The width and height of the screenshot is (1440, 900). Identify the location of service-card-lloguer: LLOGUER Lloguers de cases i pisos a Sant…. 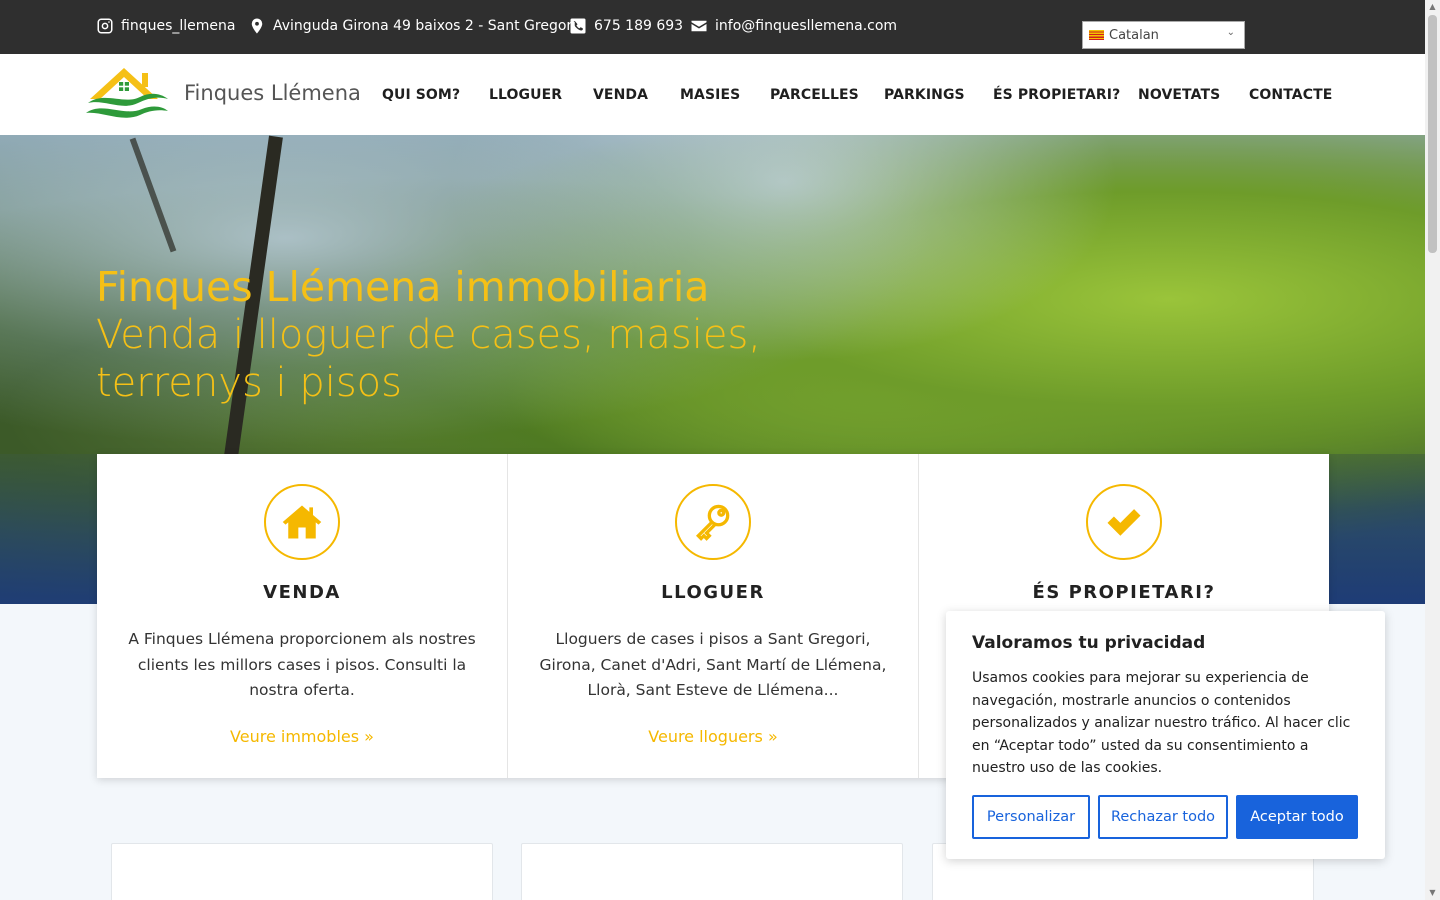
(713, 616).